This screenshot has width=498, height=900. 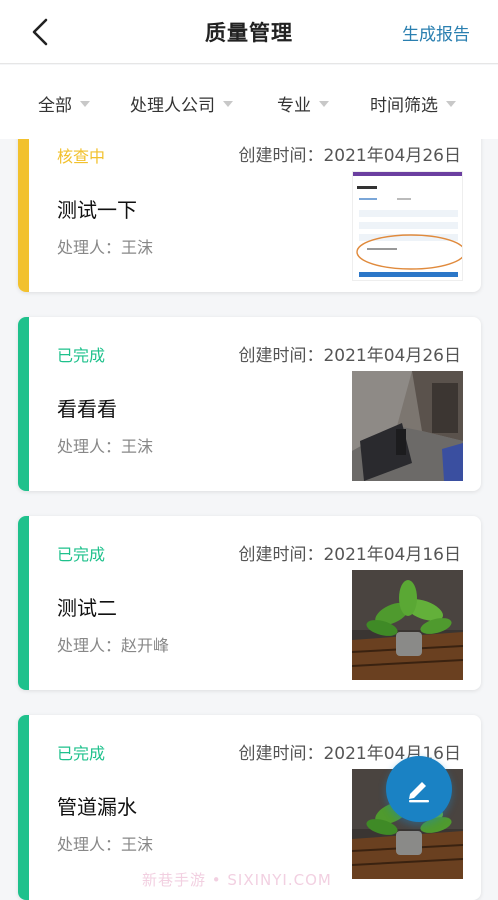 What do you see at coordinates (113, 645) in the screenshot?
I see `handler-name: 处理人：赵开峰` at bounding box center [113, 645].